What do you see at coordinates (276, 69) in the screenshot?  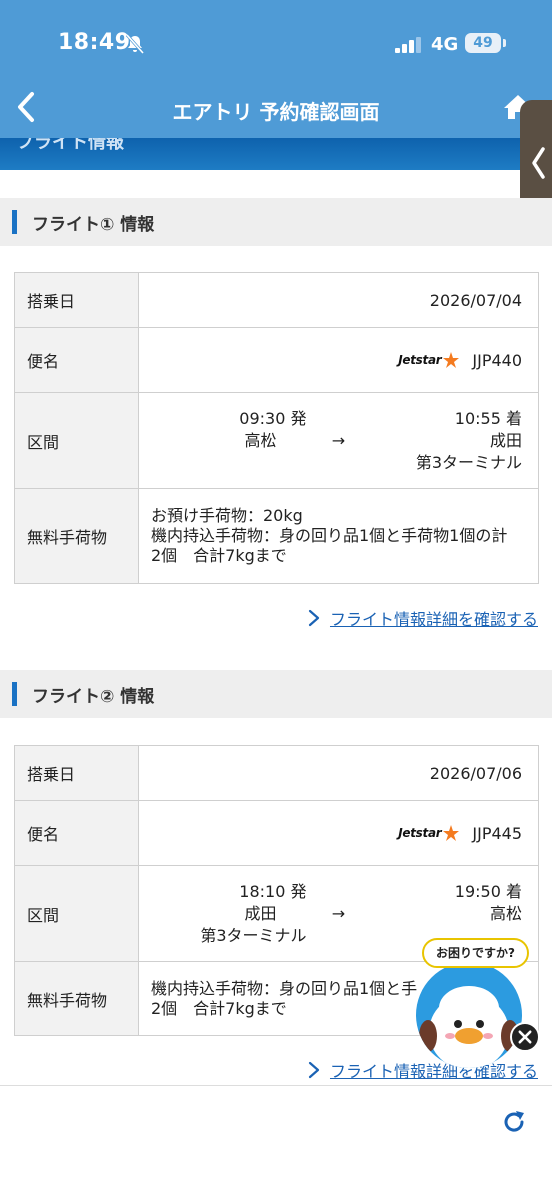 I see `app-header: 18:49 4G 49 エアトリ 予約確認画面` at bounding box center [276, 69].